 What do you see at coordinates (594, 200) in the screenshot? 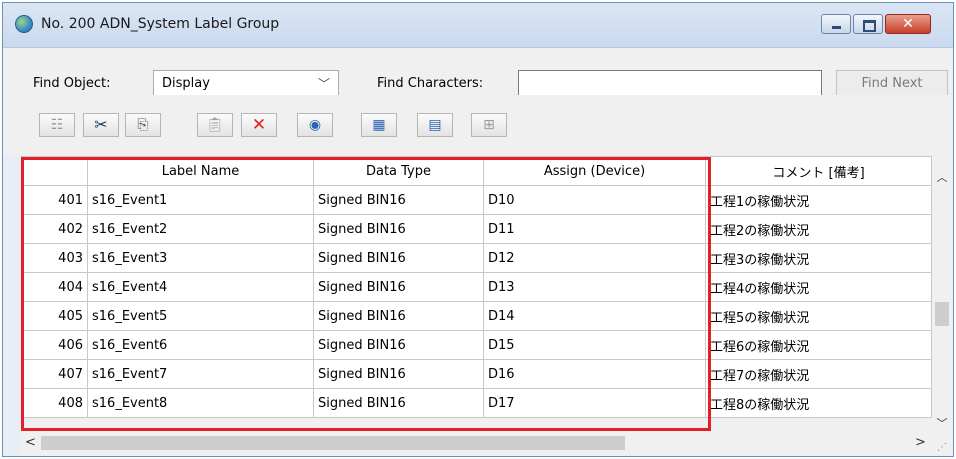
I see `assign-device-cell: D10` at bounding box center [594, 200].